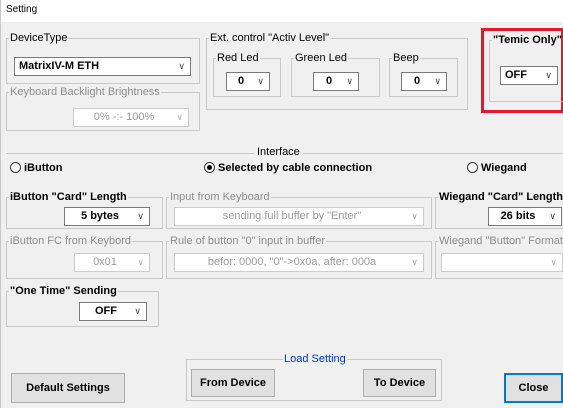  What do you see at coordinates (102, 66) in the screenshot?
I see `device-type-select: MatrixIV-M ETH ∨` at bounding box center [102, 66].